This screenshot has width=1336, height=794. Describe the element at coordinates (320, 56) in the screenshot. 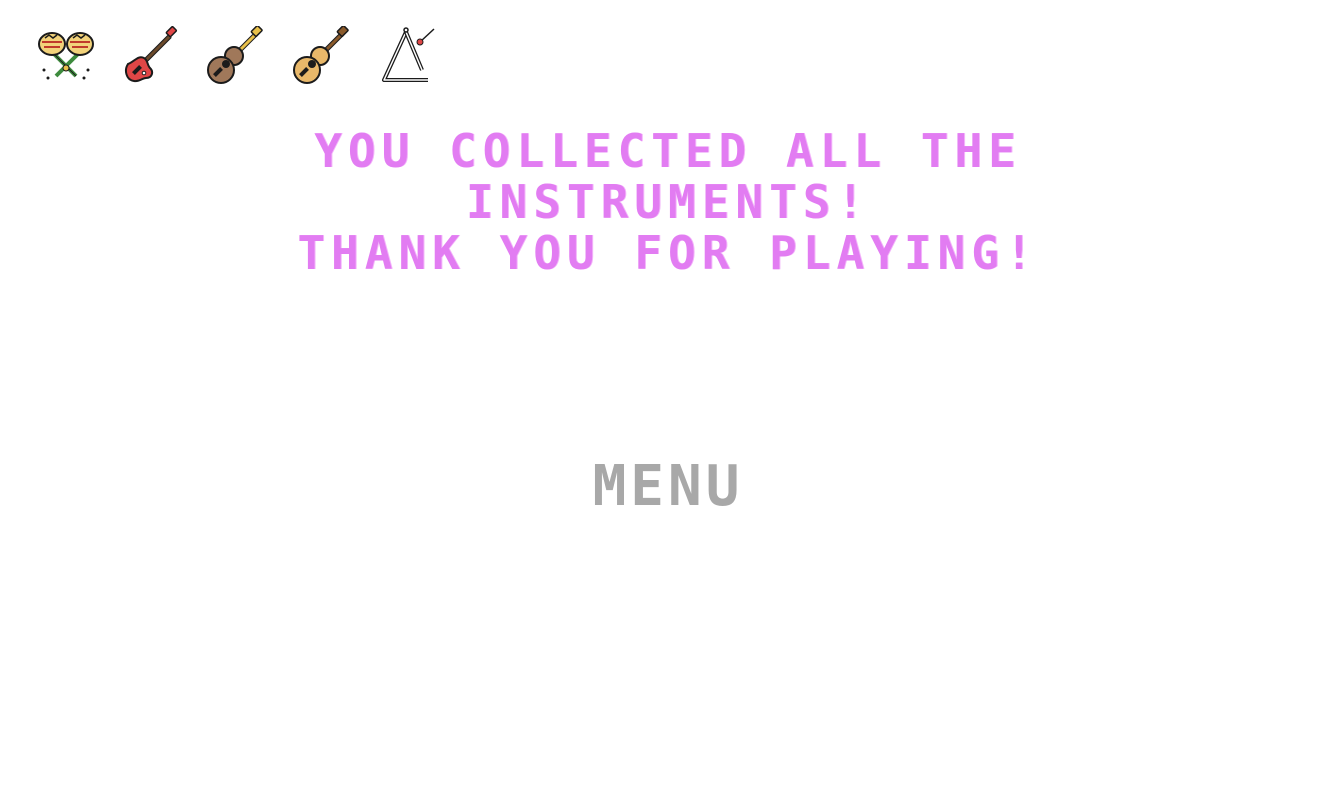

I see `acoustic-guitar-icon` at that location.